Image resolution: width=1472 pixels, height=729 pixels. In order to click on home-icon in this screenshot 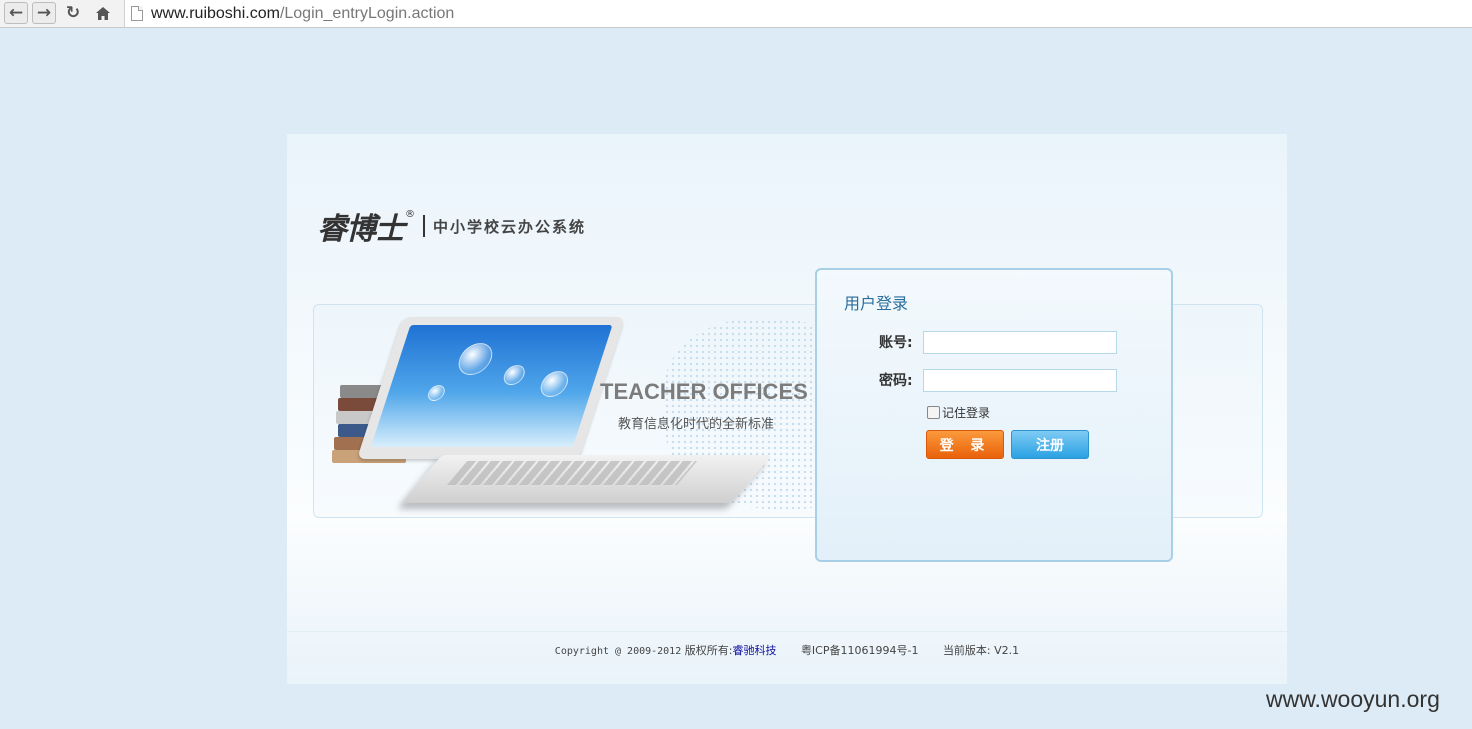, I will do `click(103, 13)`.